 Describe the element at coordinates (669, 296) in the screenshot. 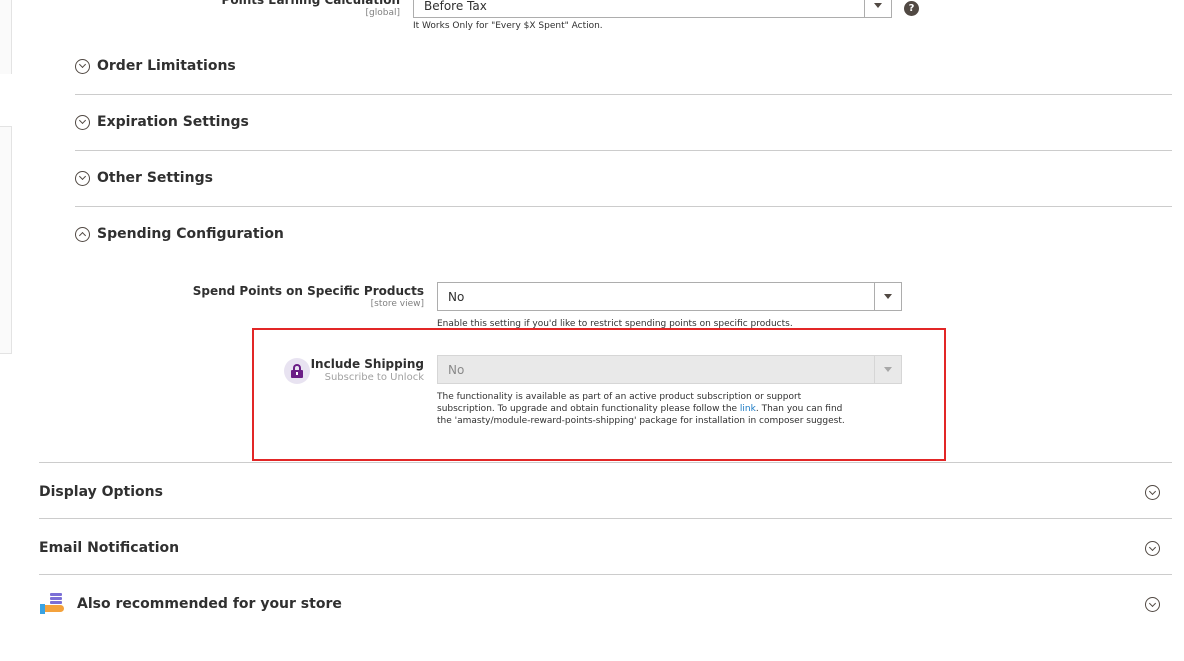

I see `spend-specific-products-select: No` at that location.